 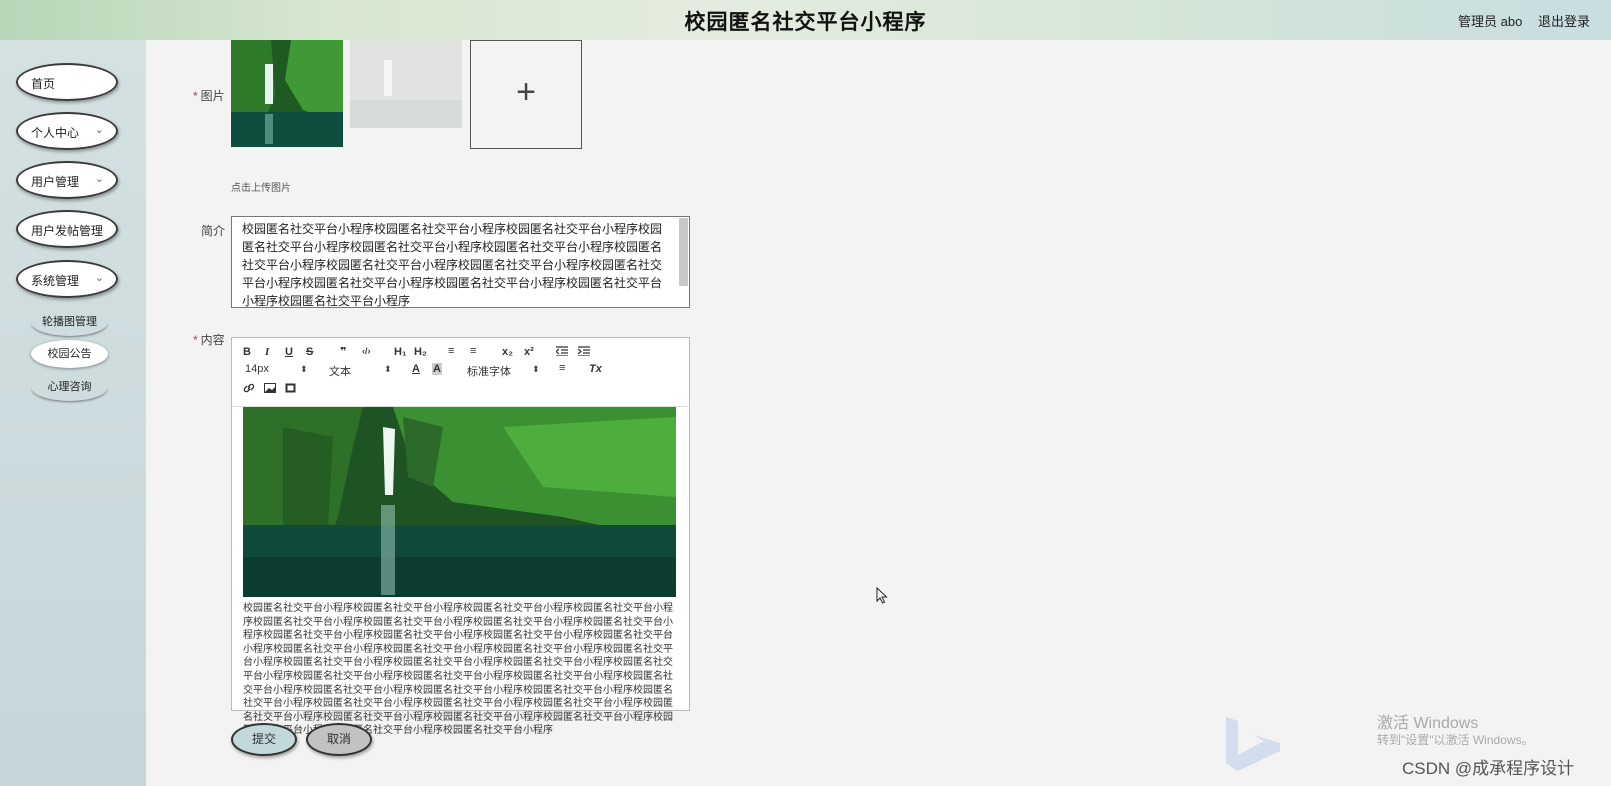 What do you see at coordinates (289, 352) in the screenshot?
I see `underline-button: U` at bounding box center [289, 352].